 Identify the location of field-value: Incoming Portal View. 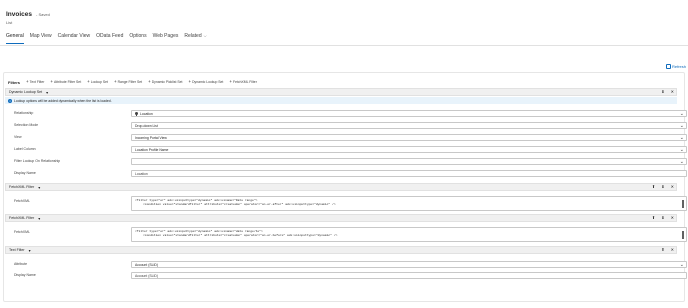
(151, 137).